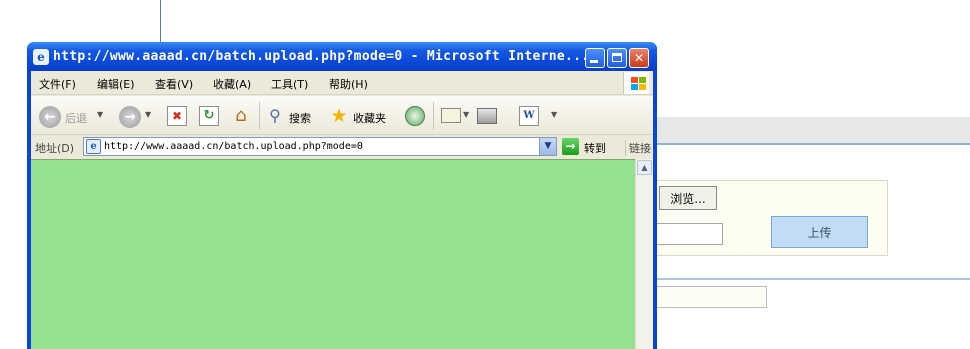  I want to click on maximize-button, so click(617, 58).